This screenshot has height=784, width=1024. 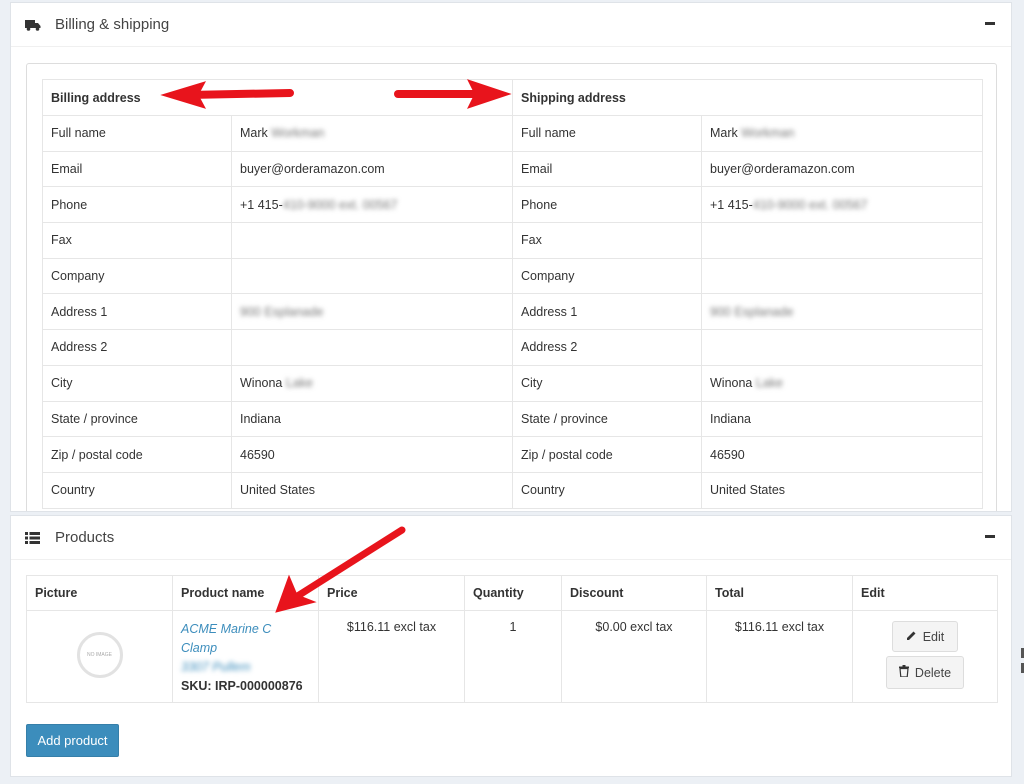 I want to click on edit-button: Edit, so click(x=925, y=636).